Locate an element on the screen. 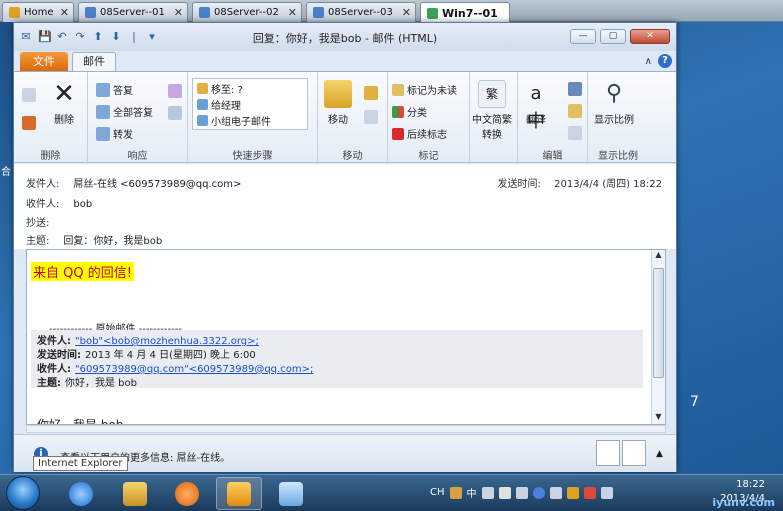 The image size is (783, 511). language-indicator: CH is located at coordinates (437, 492).